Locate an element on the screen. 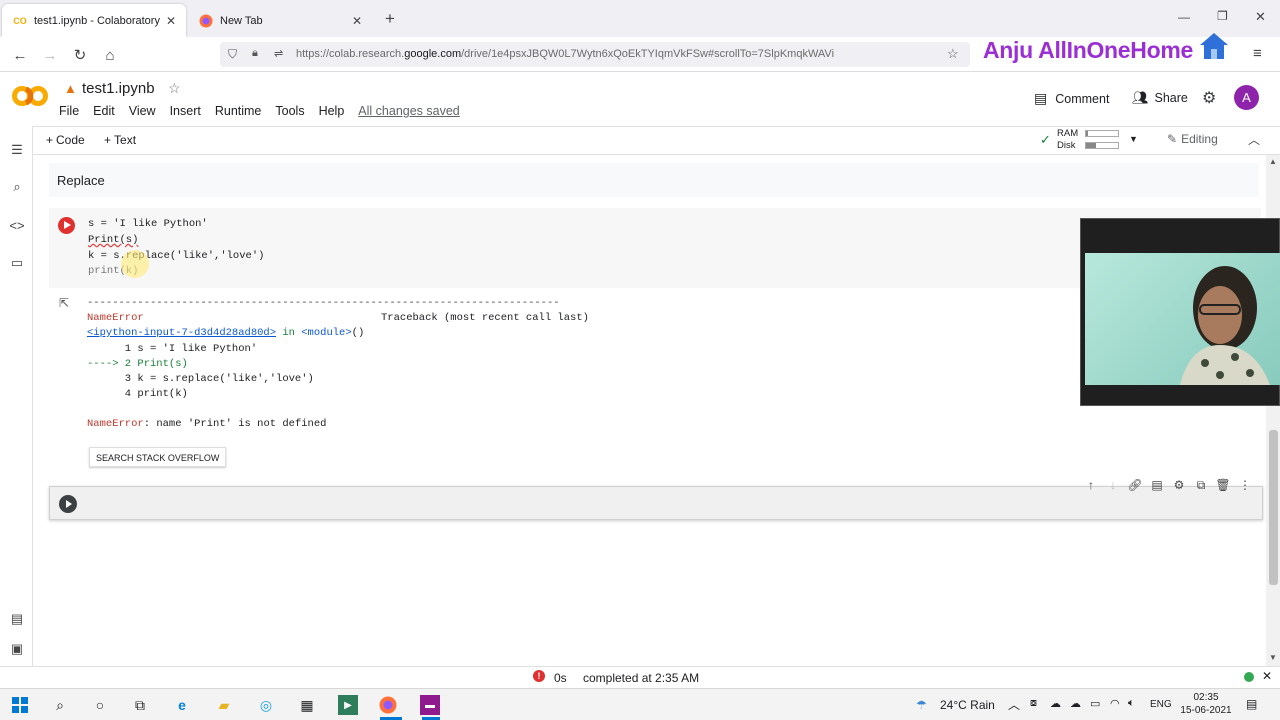 The height and width of the screenshot is (720, 1280). media-app-icon: ▶ is located at coordinates (348, 705).